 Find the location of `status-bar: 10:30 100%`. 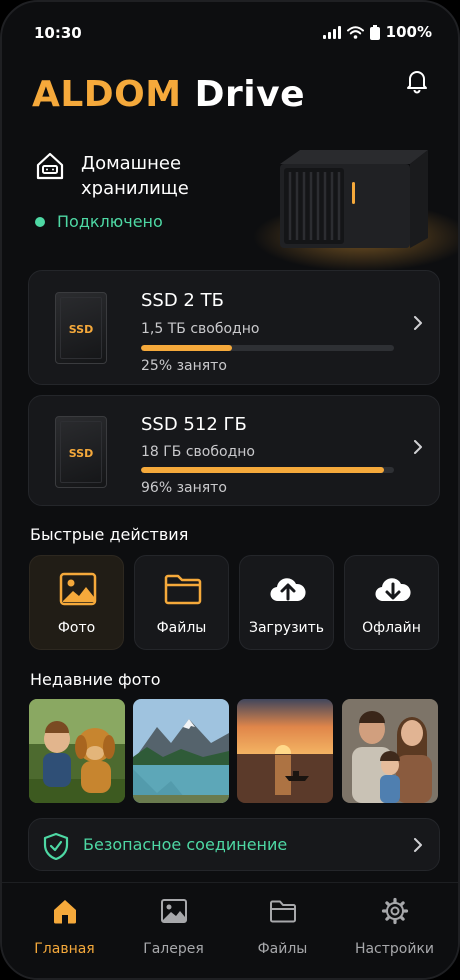

status-bar: 10:30 100% is located at coordinates (230, 32).